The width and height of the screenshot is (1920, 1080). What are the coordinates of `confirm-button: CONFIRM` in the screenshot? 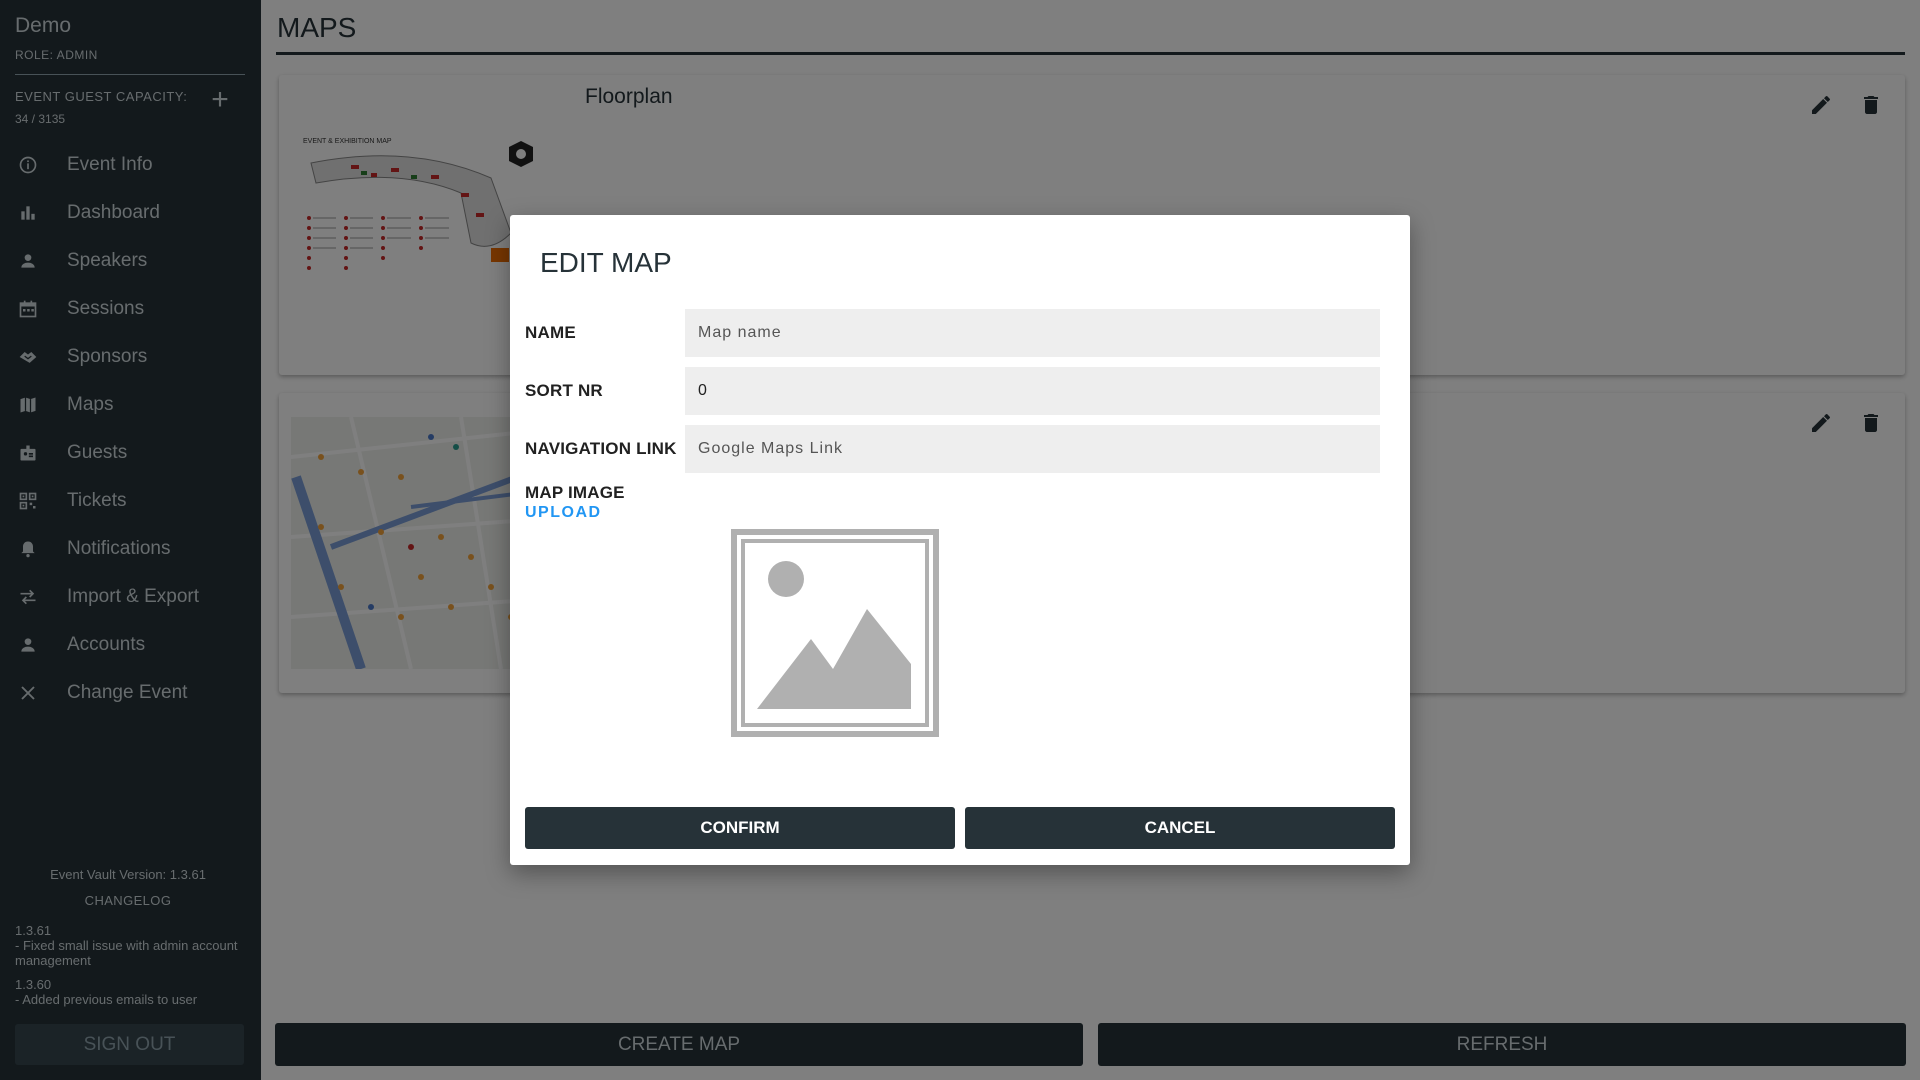 It's located at (740, 828).